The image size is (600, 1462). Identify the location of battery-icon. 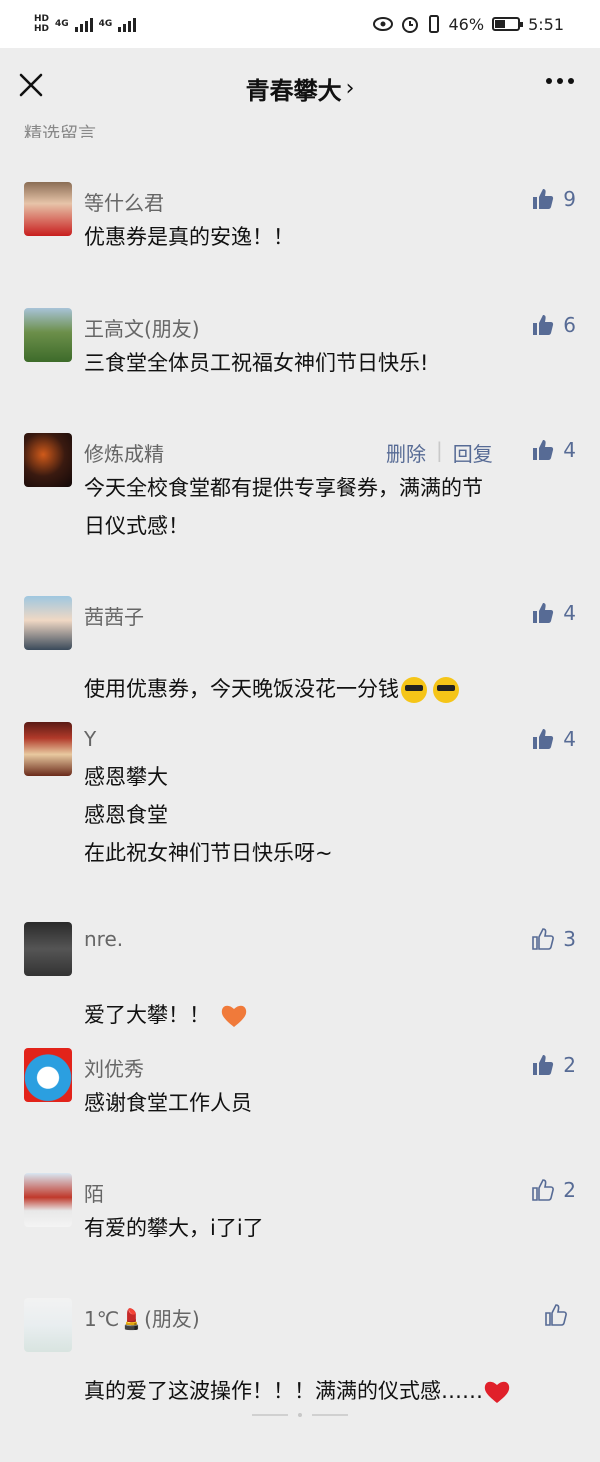
(508, 24).